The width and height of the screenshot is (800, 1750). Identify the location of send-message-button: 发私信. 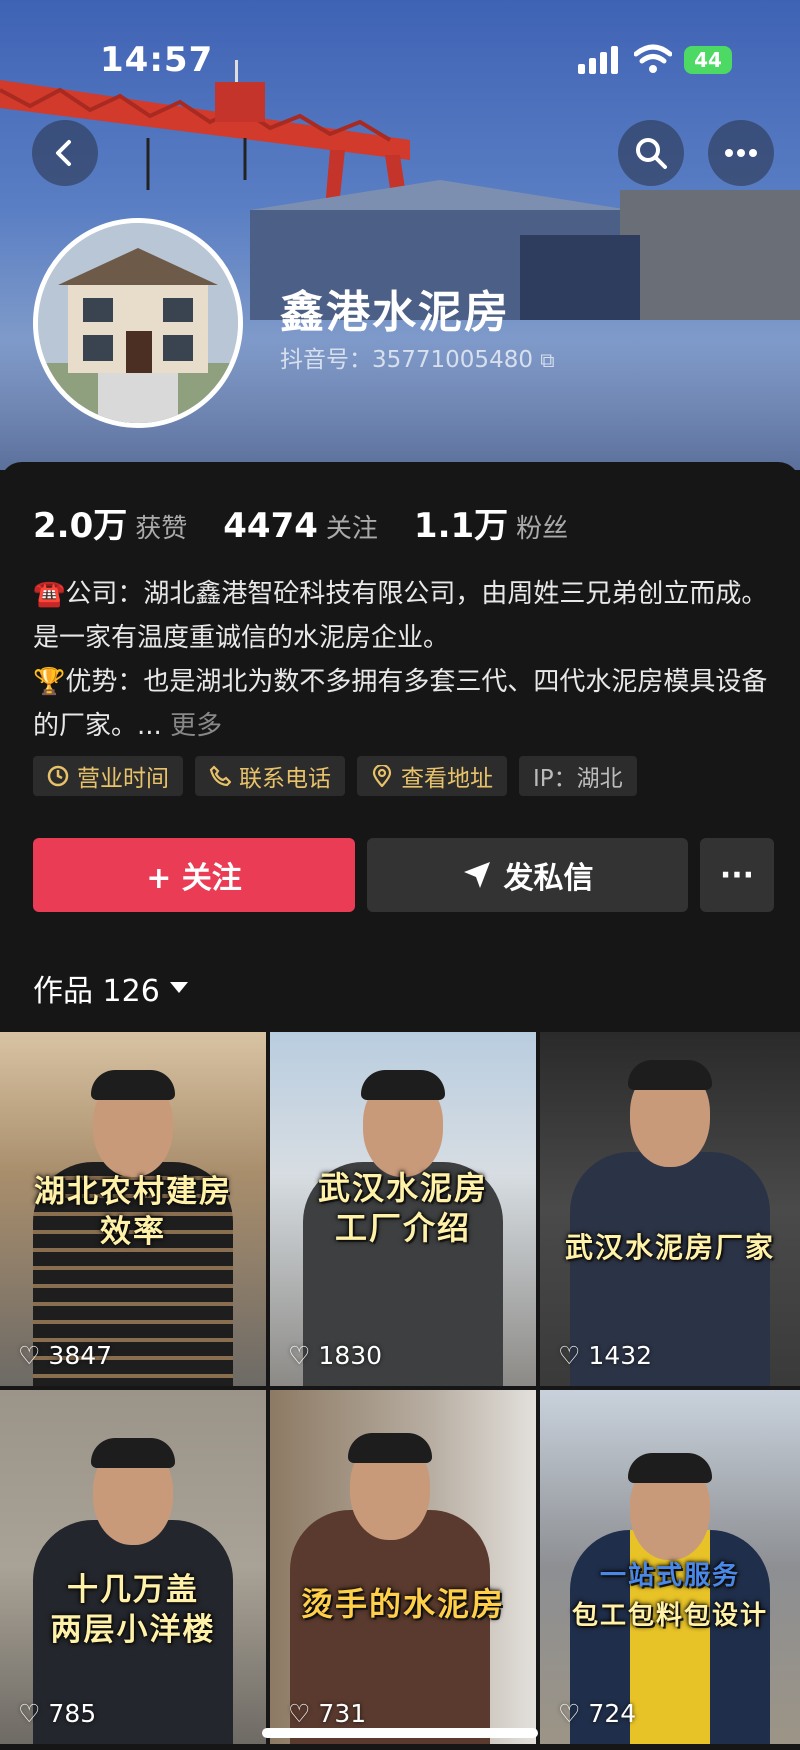
(527, 875).